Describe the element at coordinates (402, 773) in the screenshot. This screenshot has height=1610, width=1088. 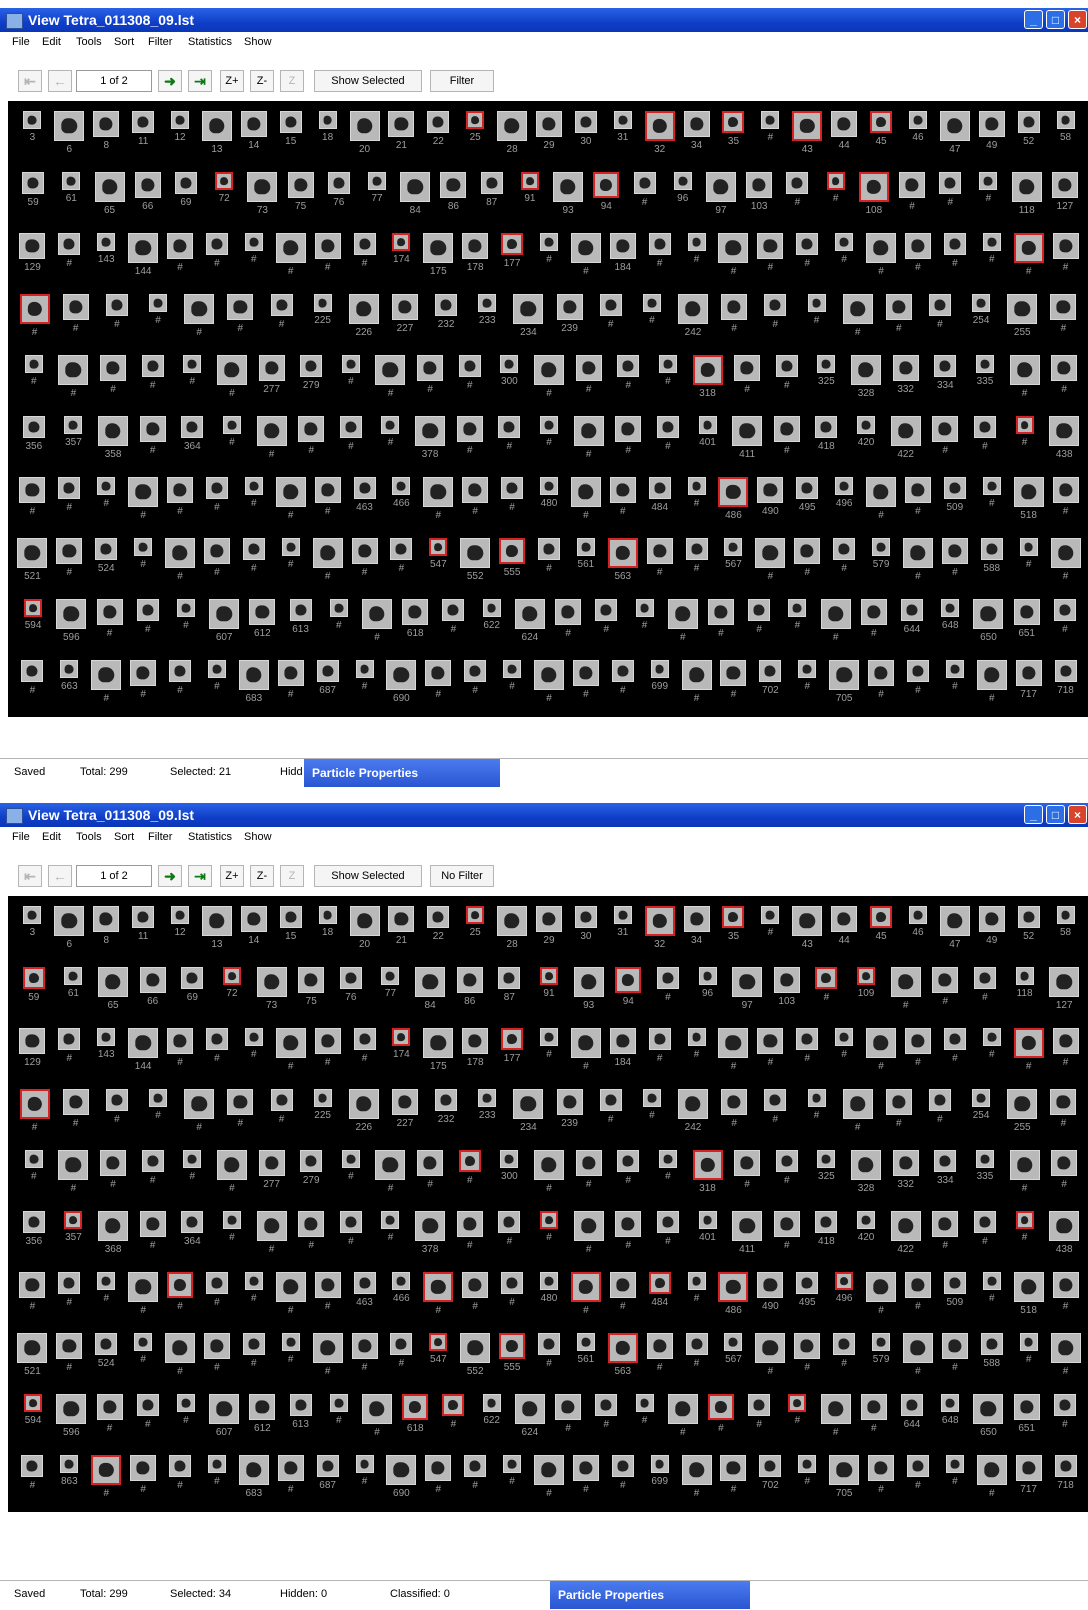
I see `particle-properties-tab: Particle Properties` at that location.